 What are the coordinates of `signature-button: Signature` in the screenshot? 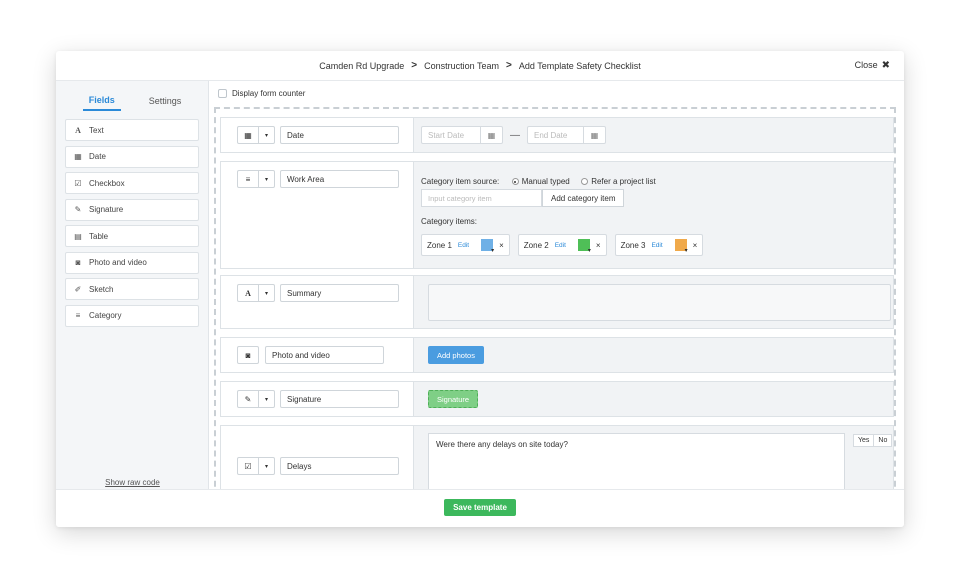 It's located at (453, 399).